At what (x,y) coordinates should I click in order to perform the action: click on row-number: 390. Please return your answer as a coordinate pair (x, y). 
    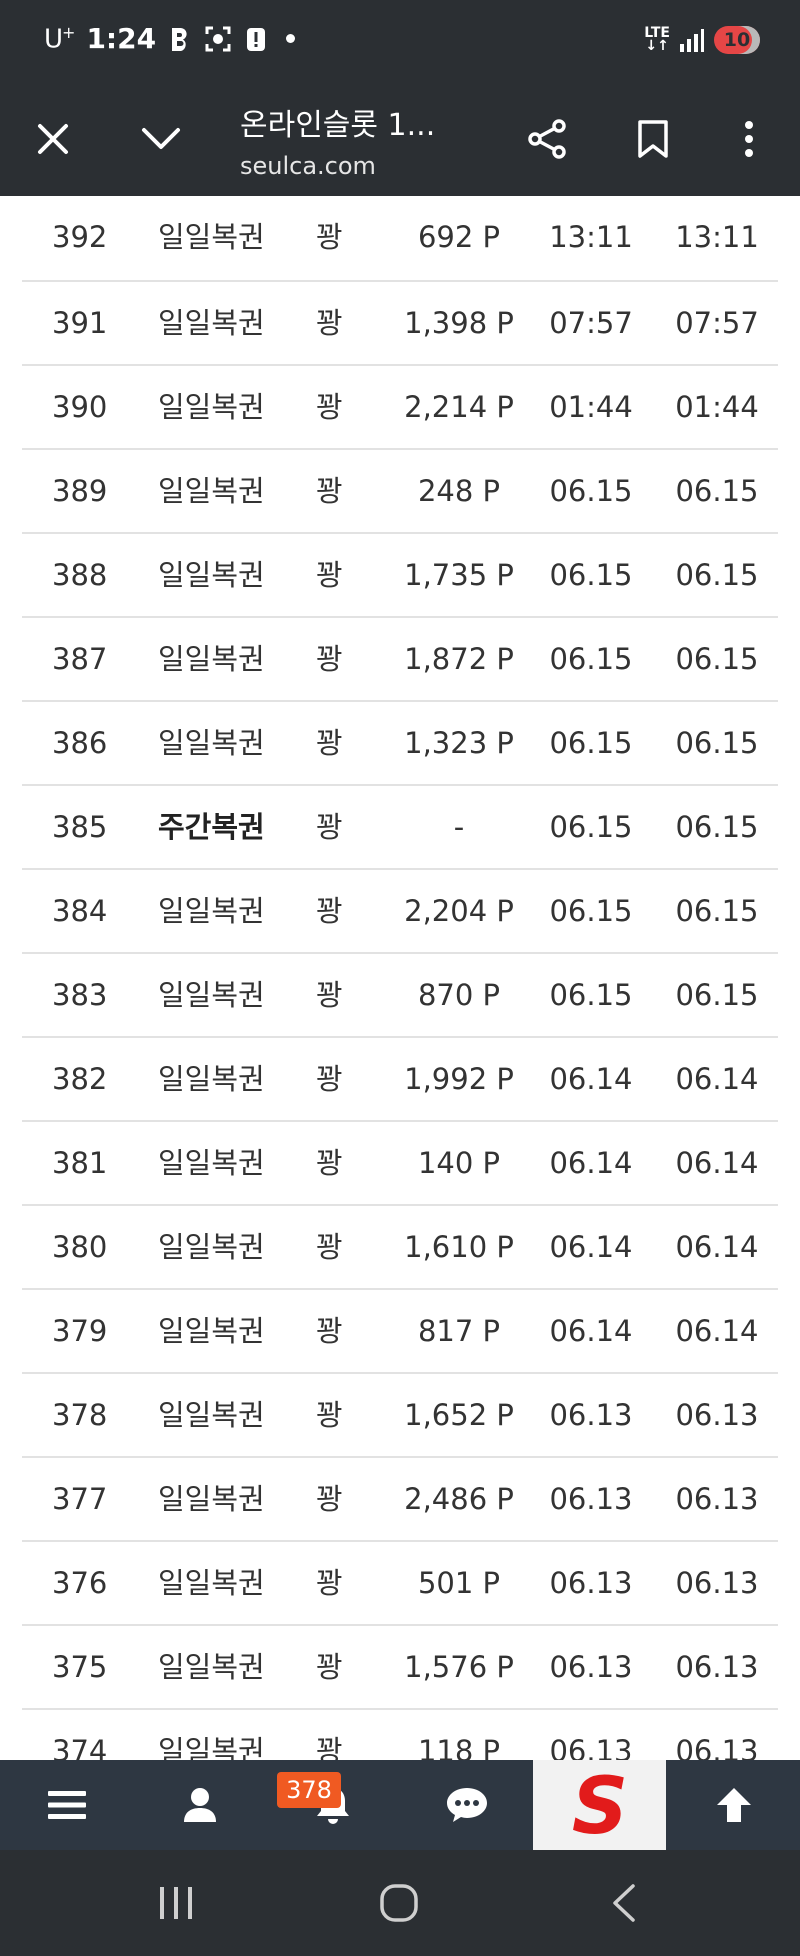
    Looking at the image, I should click on (80, 407).